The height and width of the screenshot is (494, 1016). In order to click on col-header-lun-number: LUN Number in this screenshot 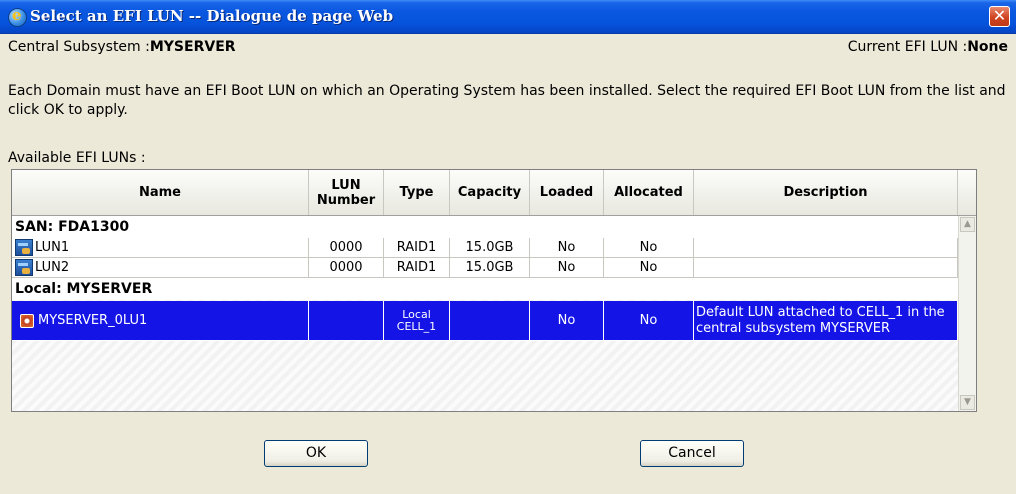, I will do `click(346, 192)`.